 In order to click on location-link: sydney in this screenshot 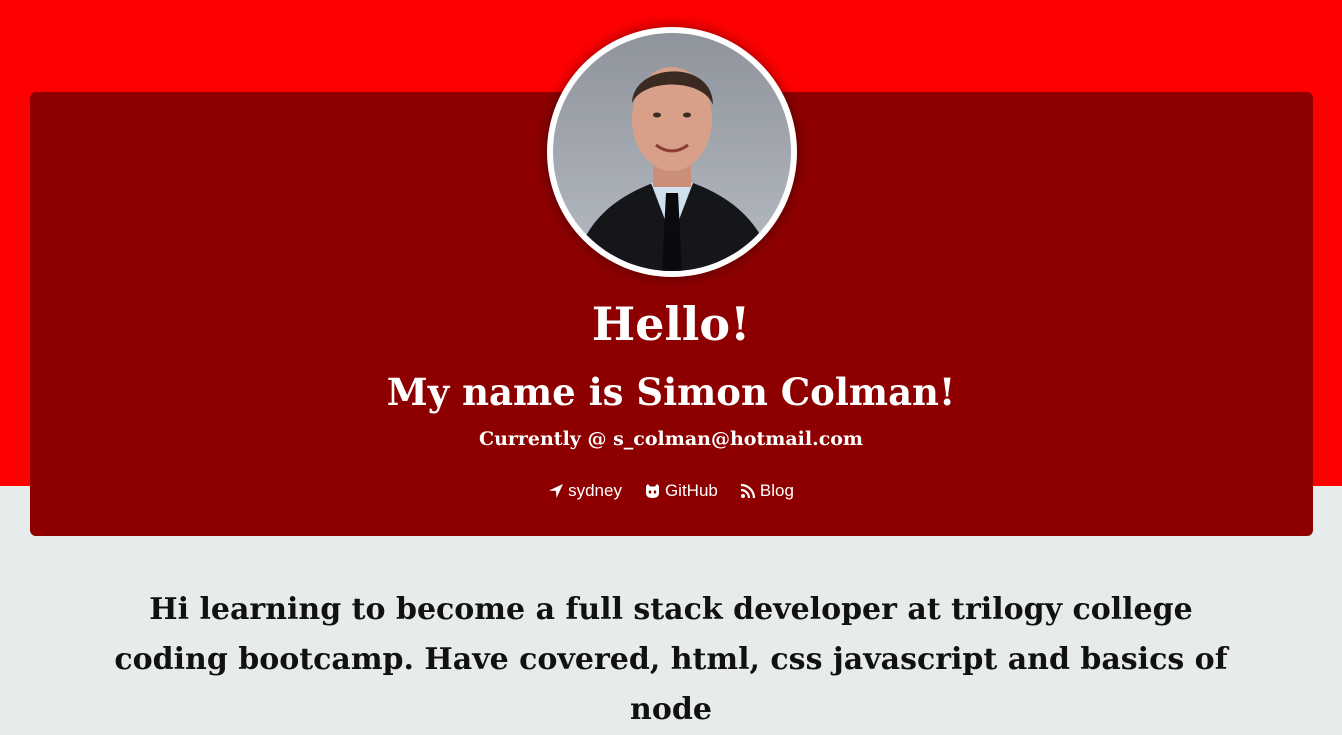, I will do `click(585, 491)`.